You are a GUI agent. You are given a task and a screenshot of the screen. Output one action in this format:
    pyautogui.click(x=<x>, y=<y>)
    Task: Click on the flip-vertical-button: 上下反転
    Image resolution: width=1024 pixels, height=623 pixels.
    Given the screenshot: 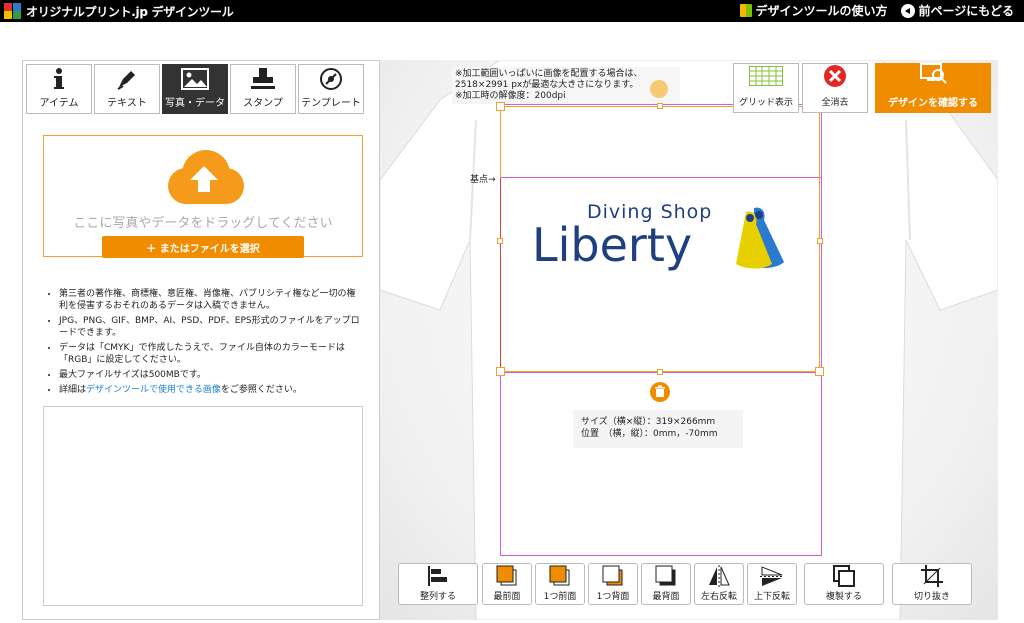 What is the action you would take?
    pyautogui.click(x=772, y=584)
    